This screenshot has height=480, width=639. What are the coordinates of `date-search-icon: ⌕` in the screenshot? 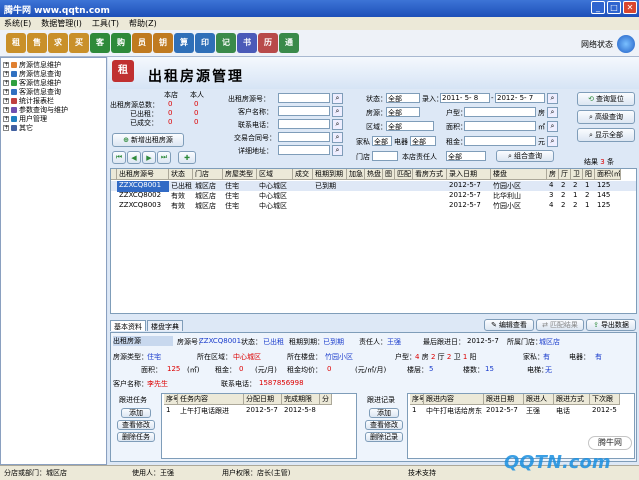 It's located at (552, 98).